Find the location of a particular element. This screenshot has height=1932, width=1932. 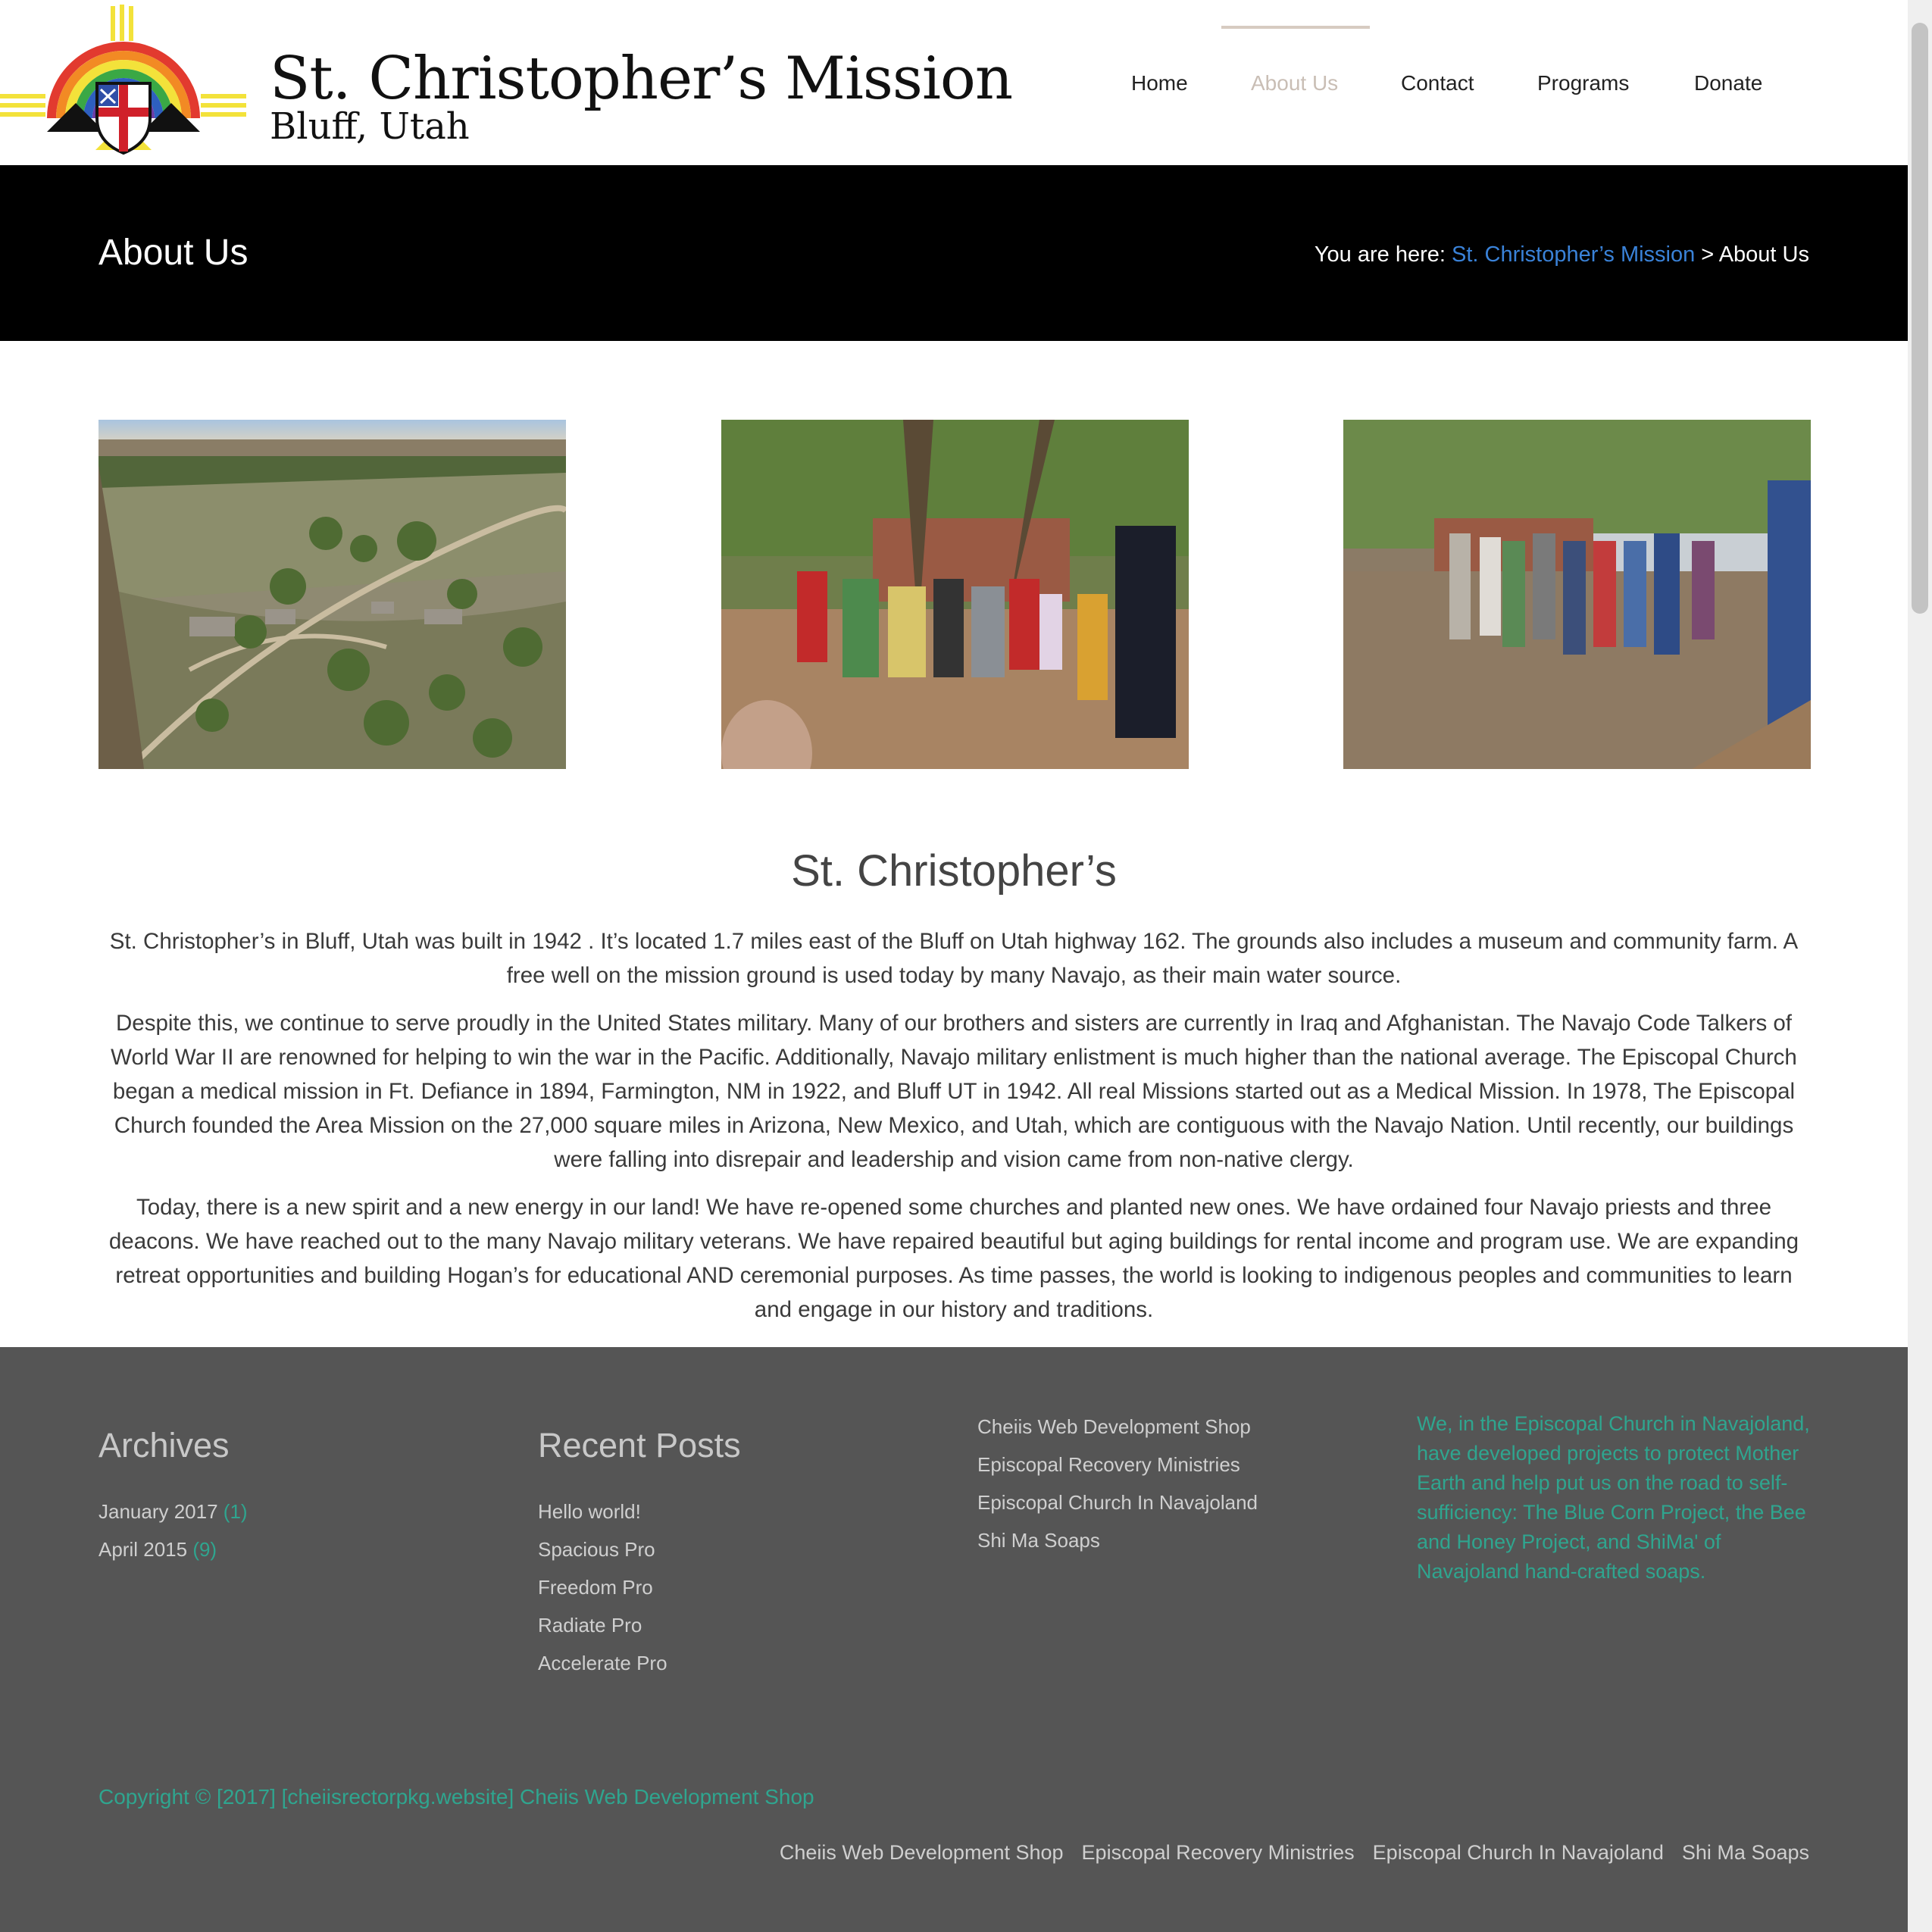

footer-link: Episcopal Recovery Ministries is located at coordinates (1166, 1464).